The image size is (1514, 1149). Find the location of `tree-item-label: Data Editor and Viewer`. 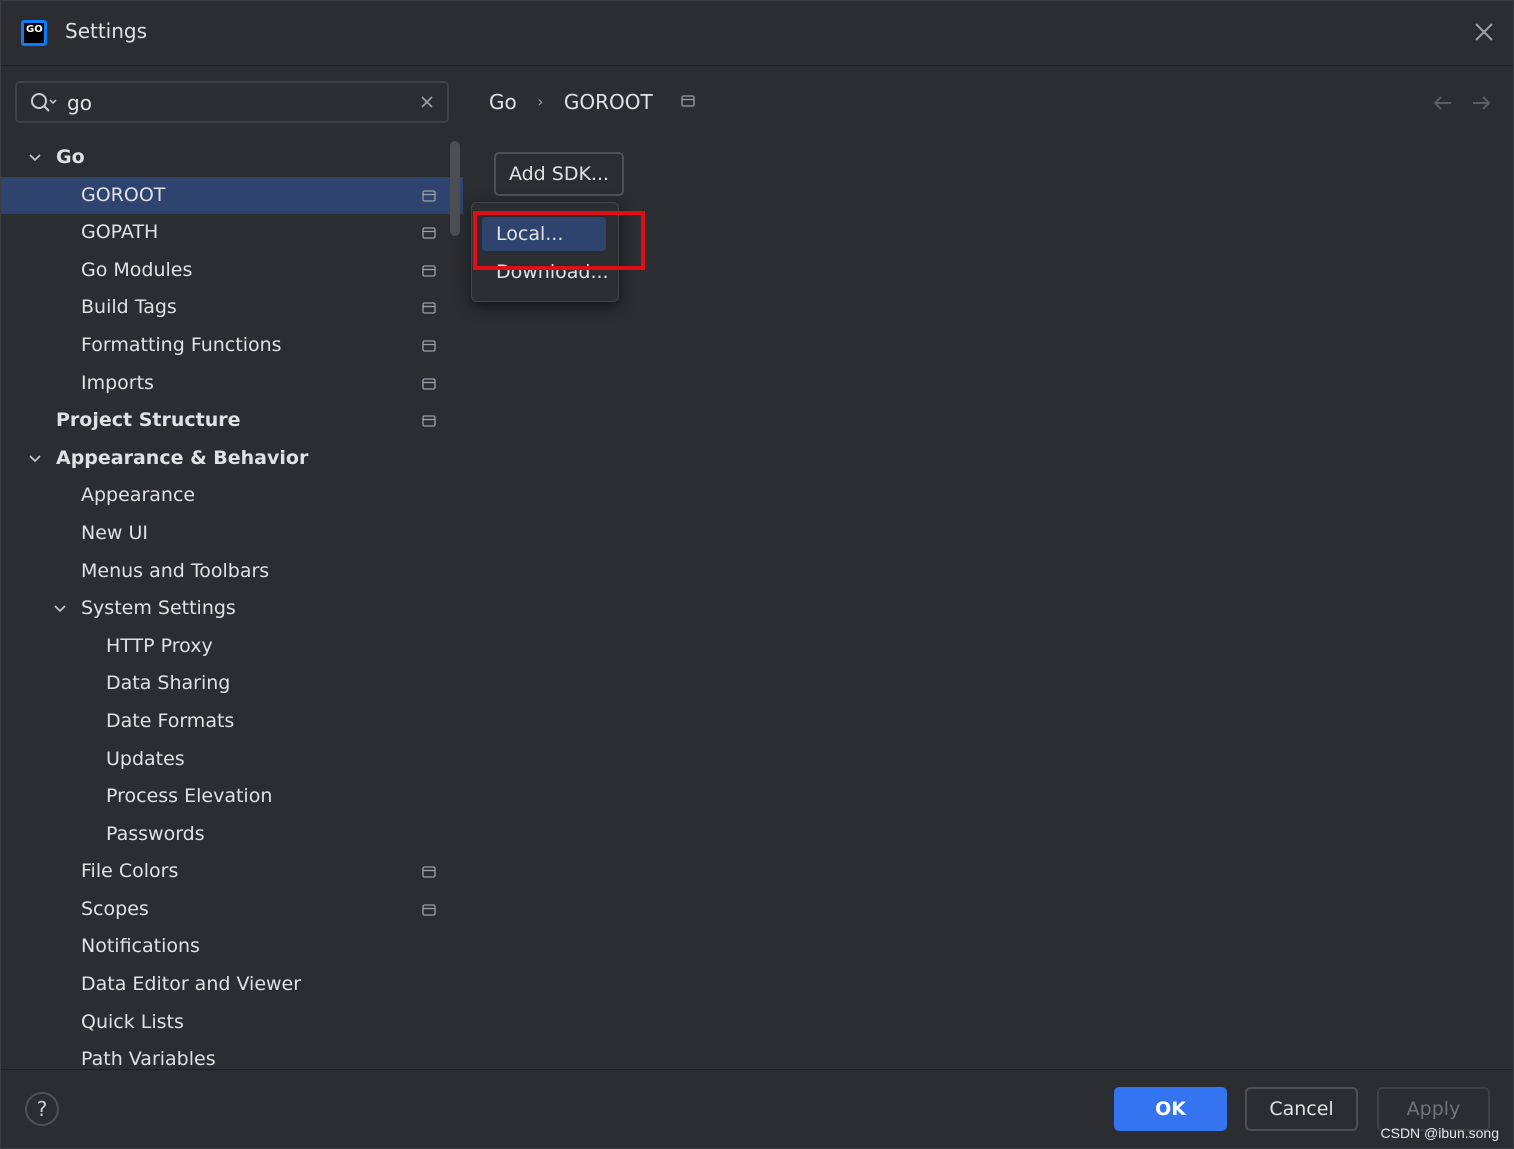

tree-item-label: Data Editor and Viewer is located at coordinates (191, 984).